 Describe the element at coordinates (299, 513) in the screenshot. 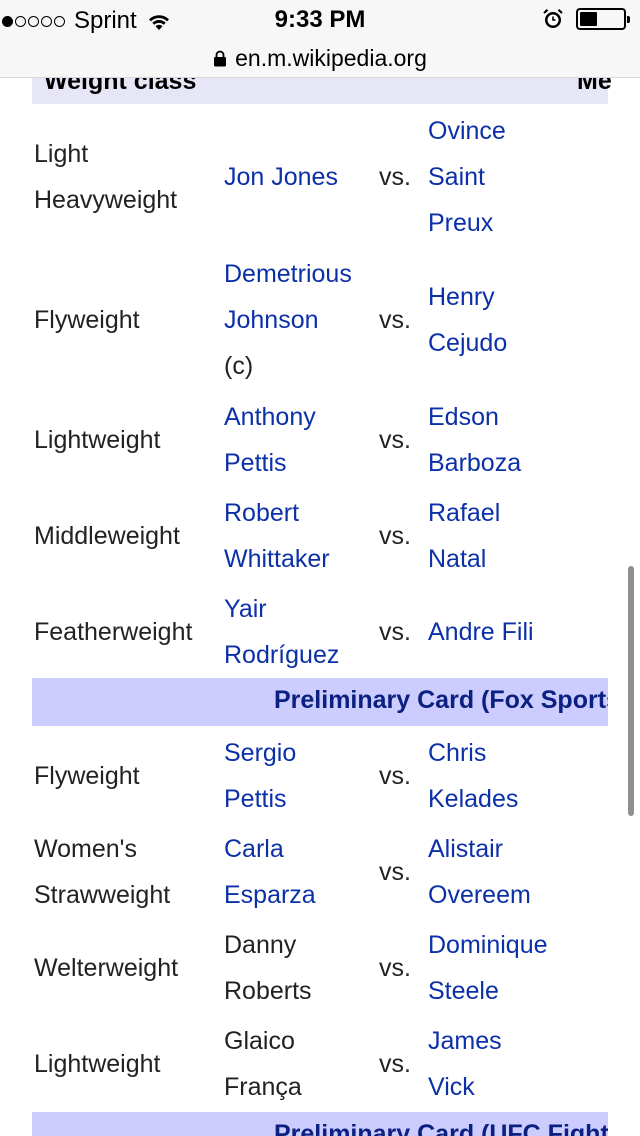

I see `fighter-link-line: Robert` at that location.